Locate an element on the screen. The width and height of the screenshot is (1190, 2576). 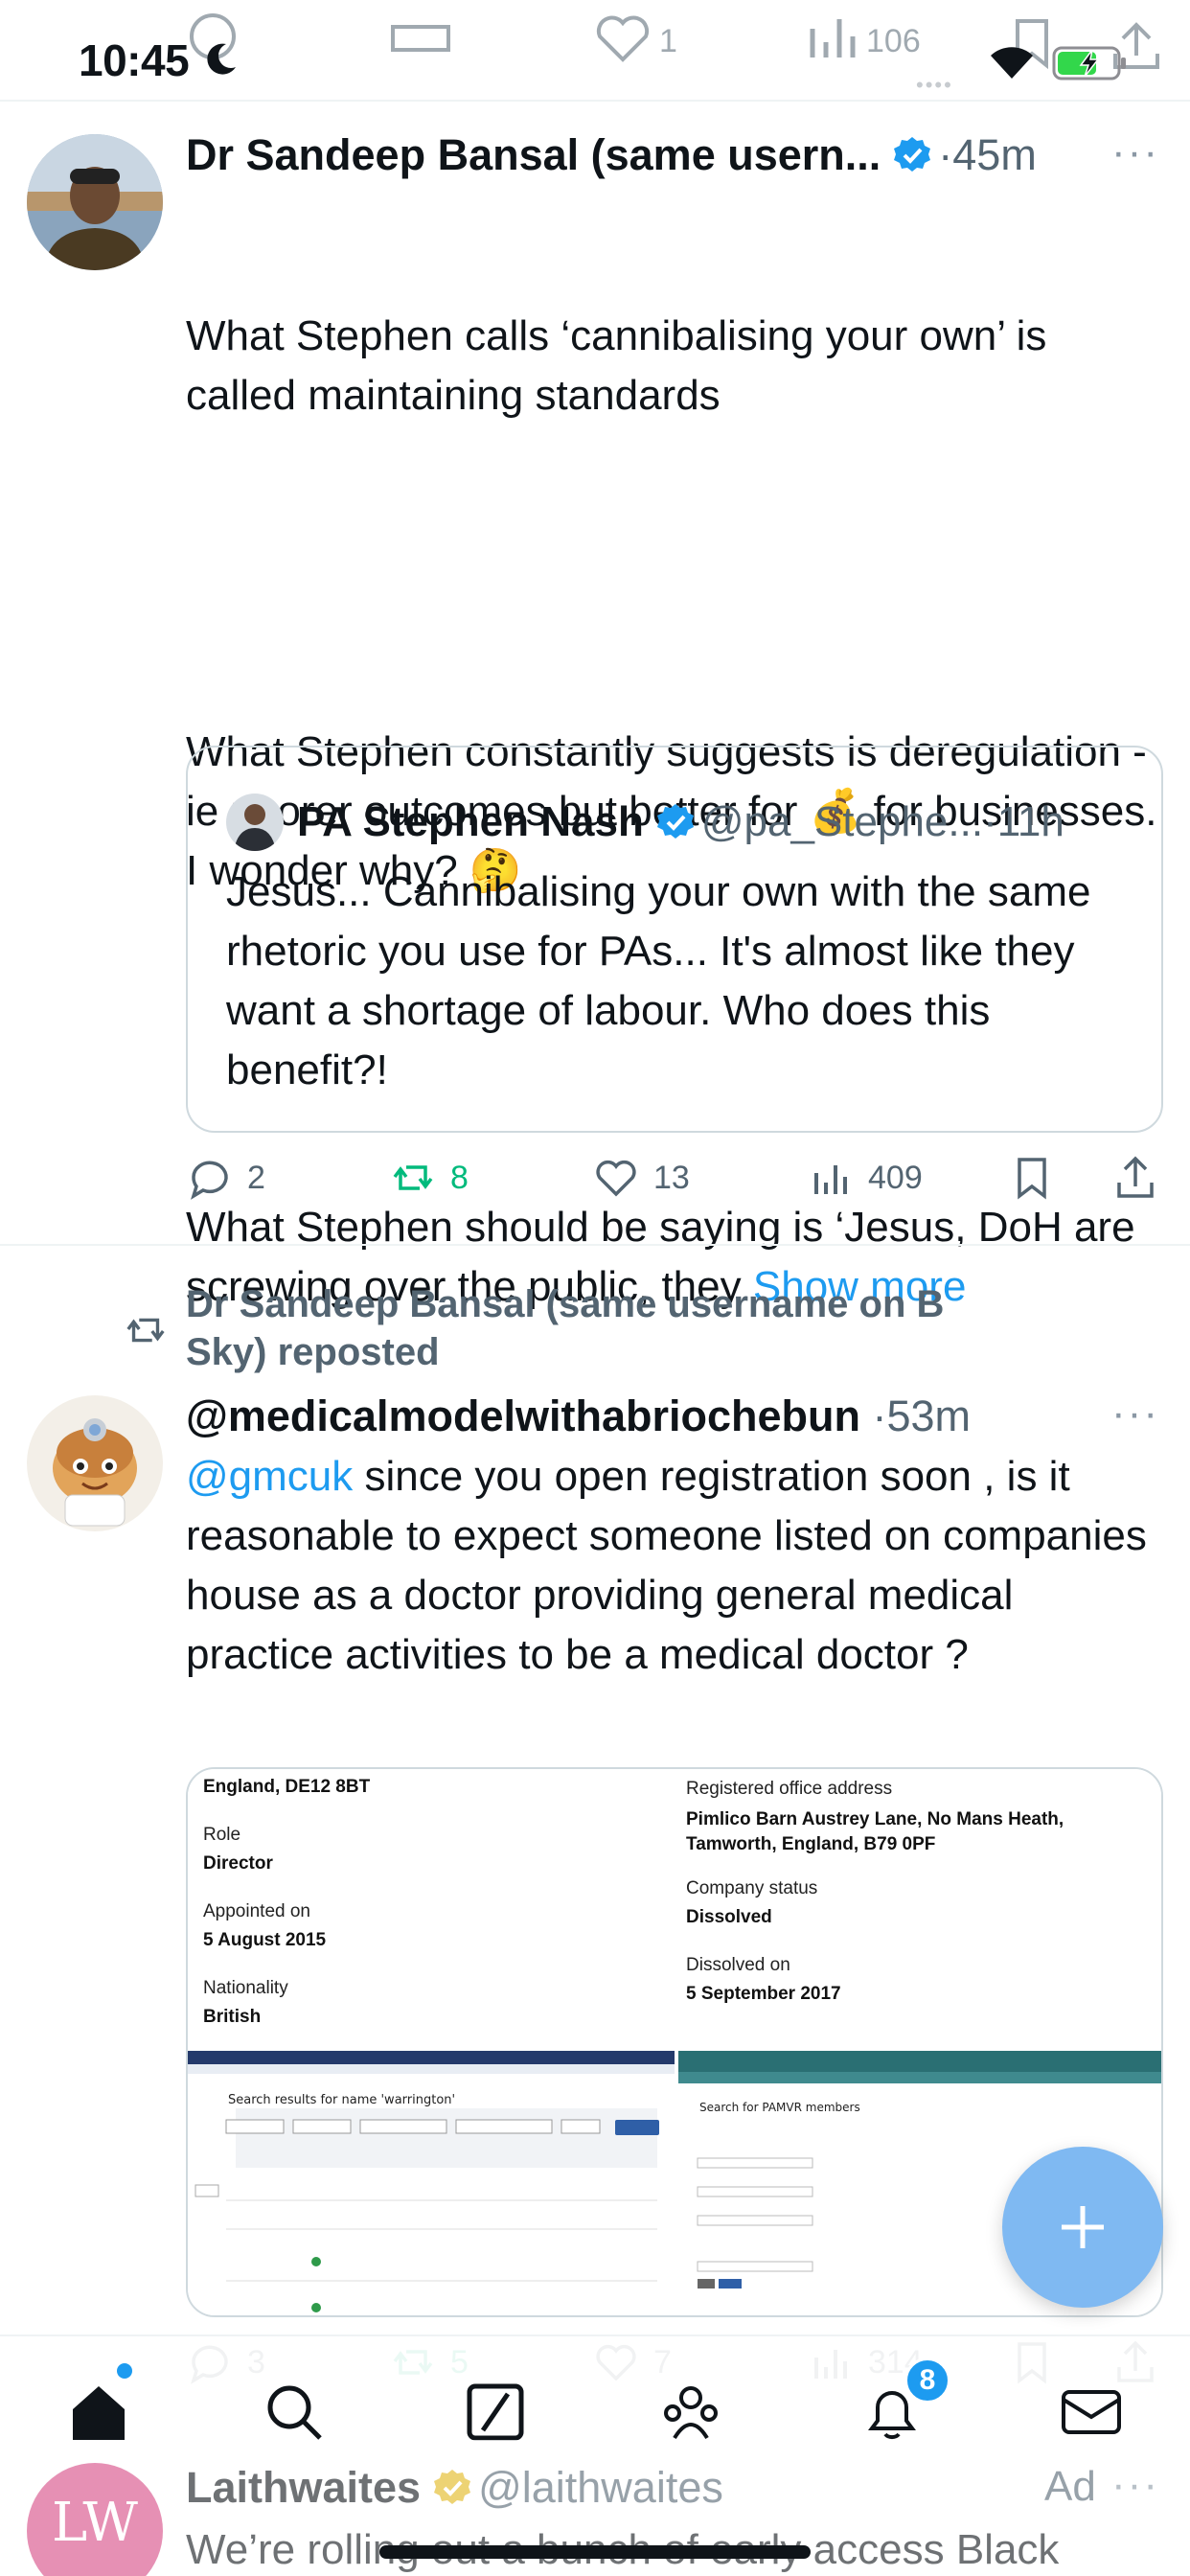
doc-nationality-value: British is located at coordinates (233, 2017).